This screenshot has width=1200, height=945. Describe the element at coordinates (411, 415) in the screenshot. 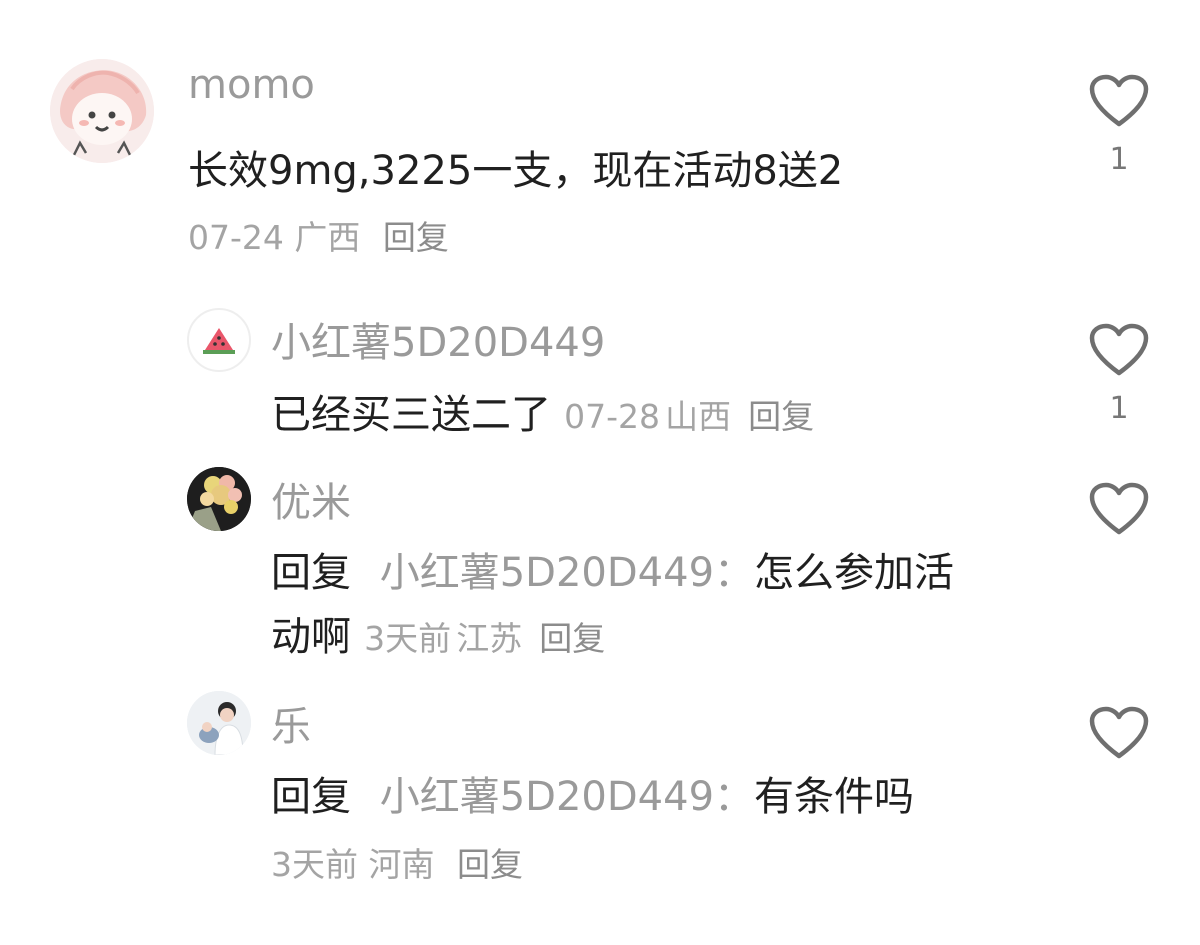

I see `reply-text: 已经买三送二了` at that location.